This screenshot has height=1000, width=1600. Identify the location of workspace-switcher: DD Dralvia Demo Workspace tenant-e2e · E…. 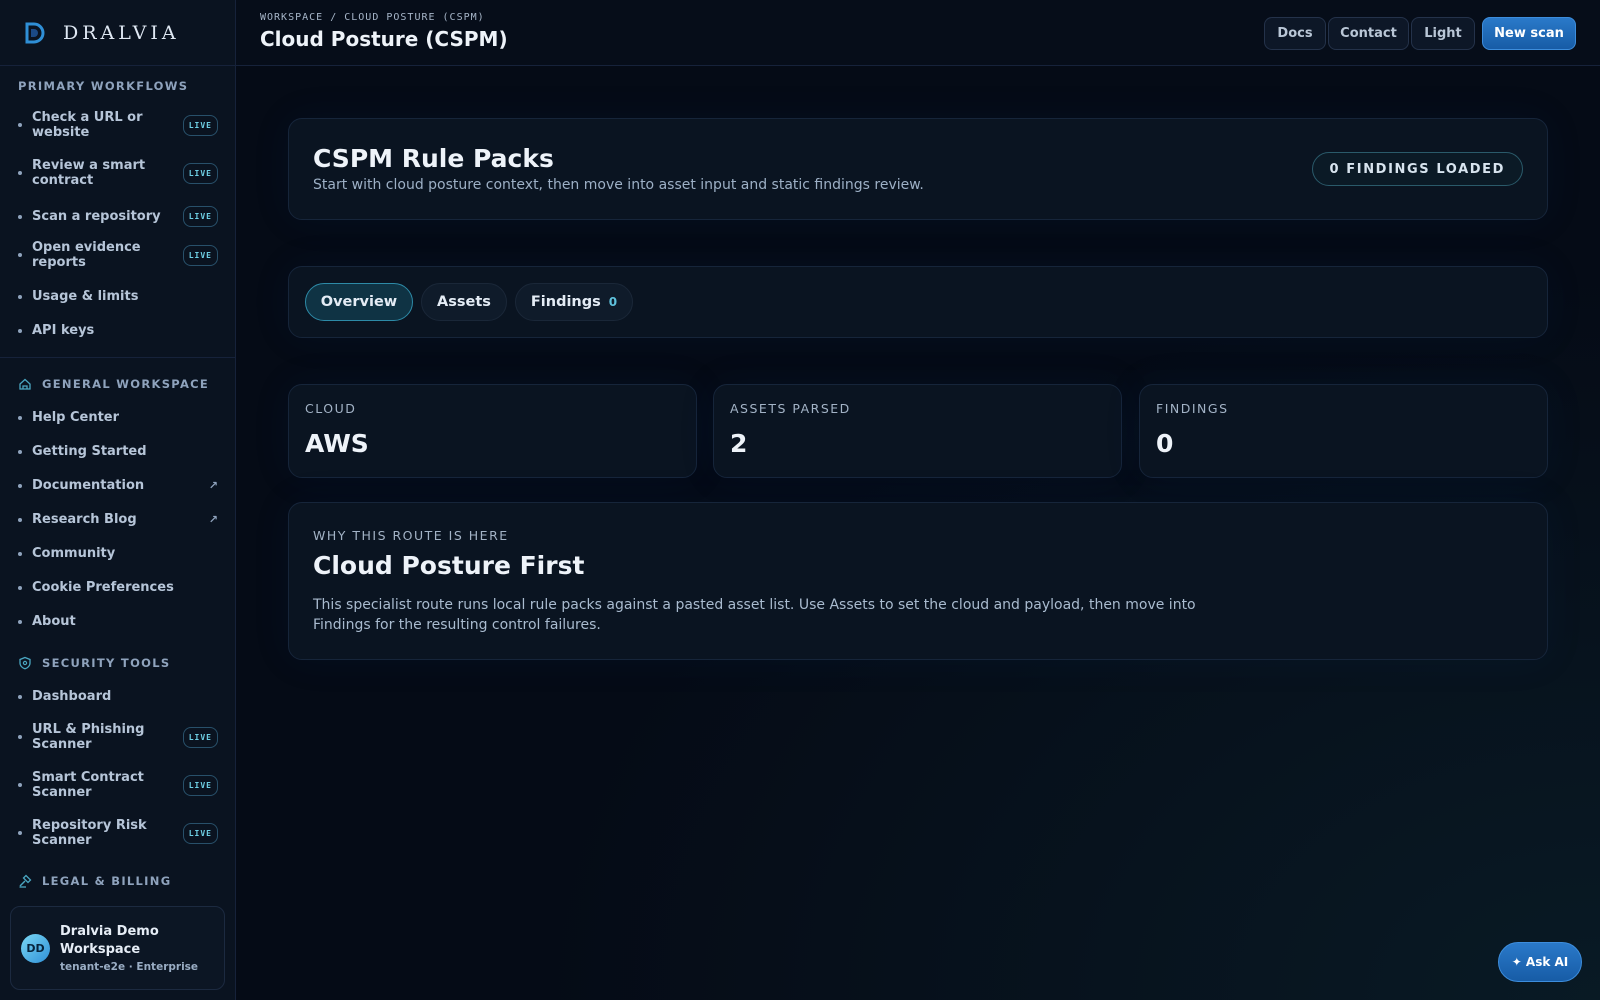
(117, 948).